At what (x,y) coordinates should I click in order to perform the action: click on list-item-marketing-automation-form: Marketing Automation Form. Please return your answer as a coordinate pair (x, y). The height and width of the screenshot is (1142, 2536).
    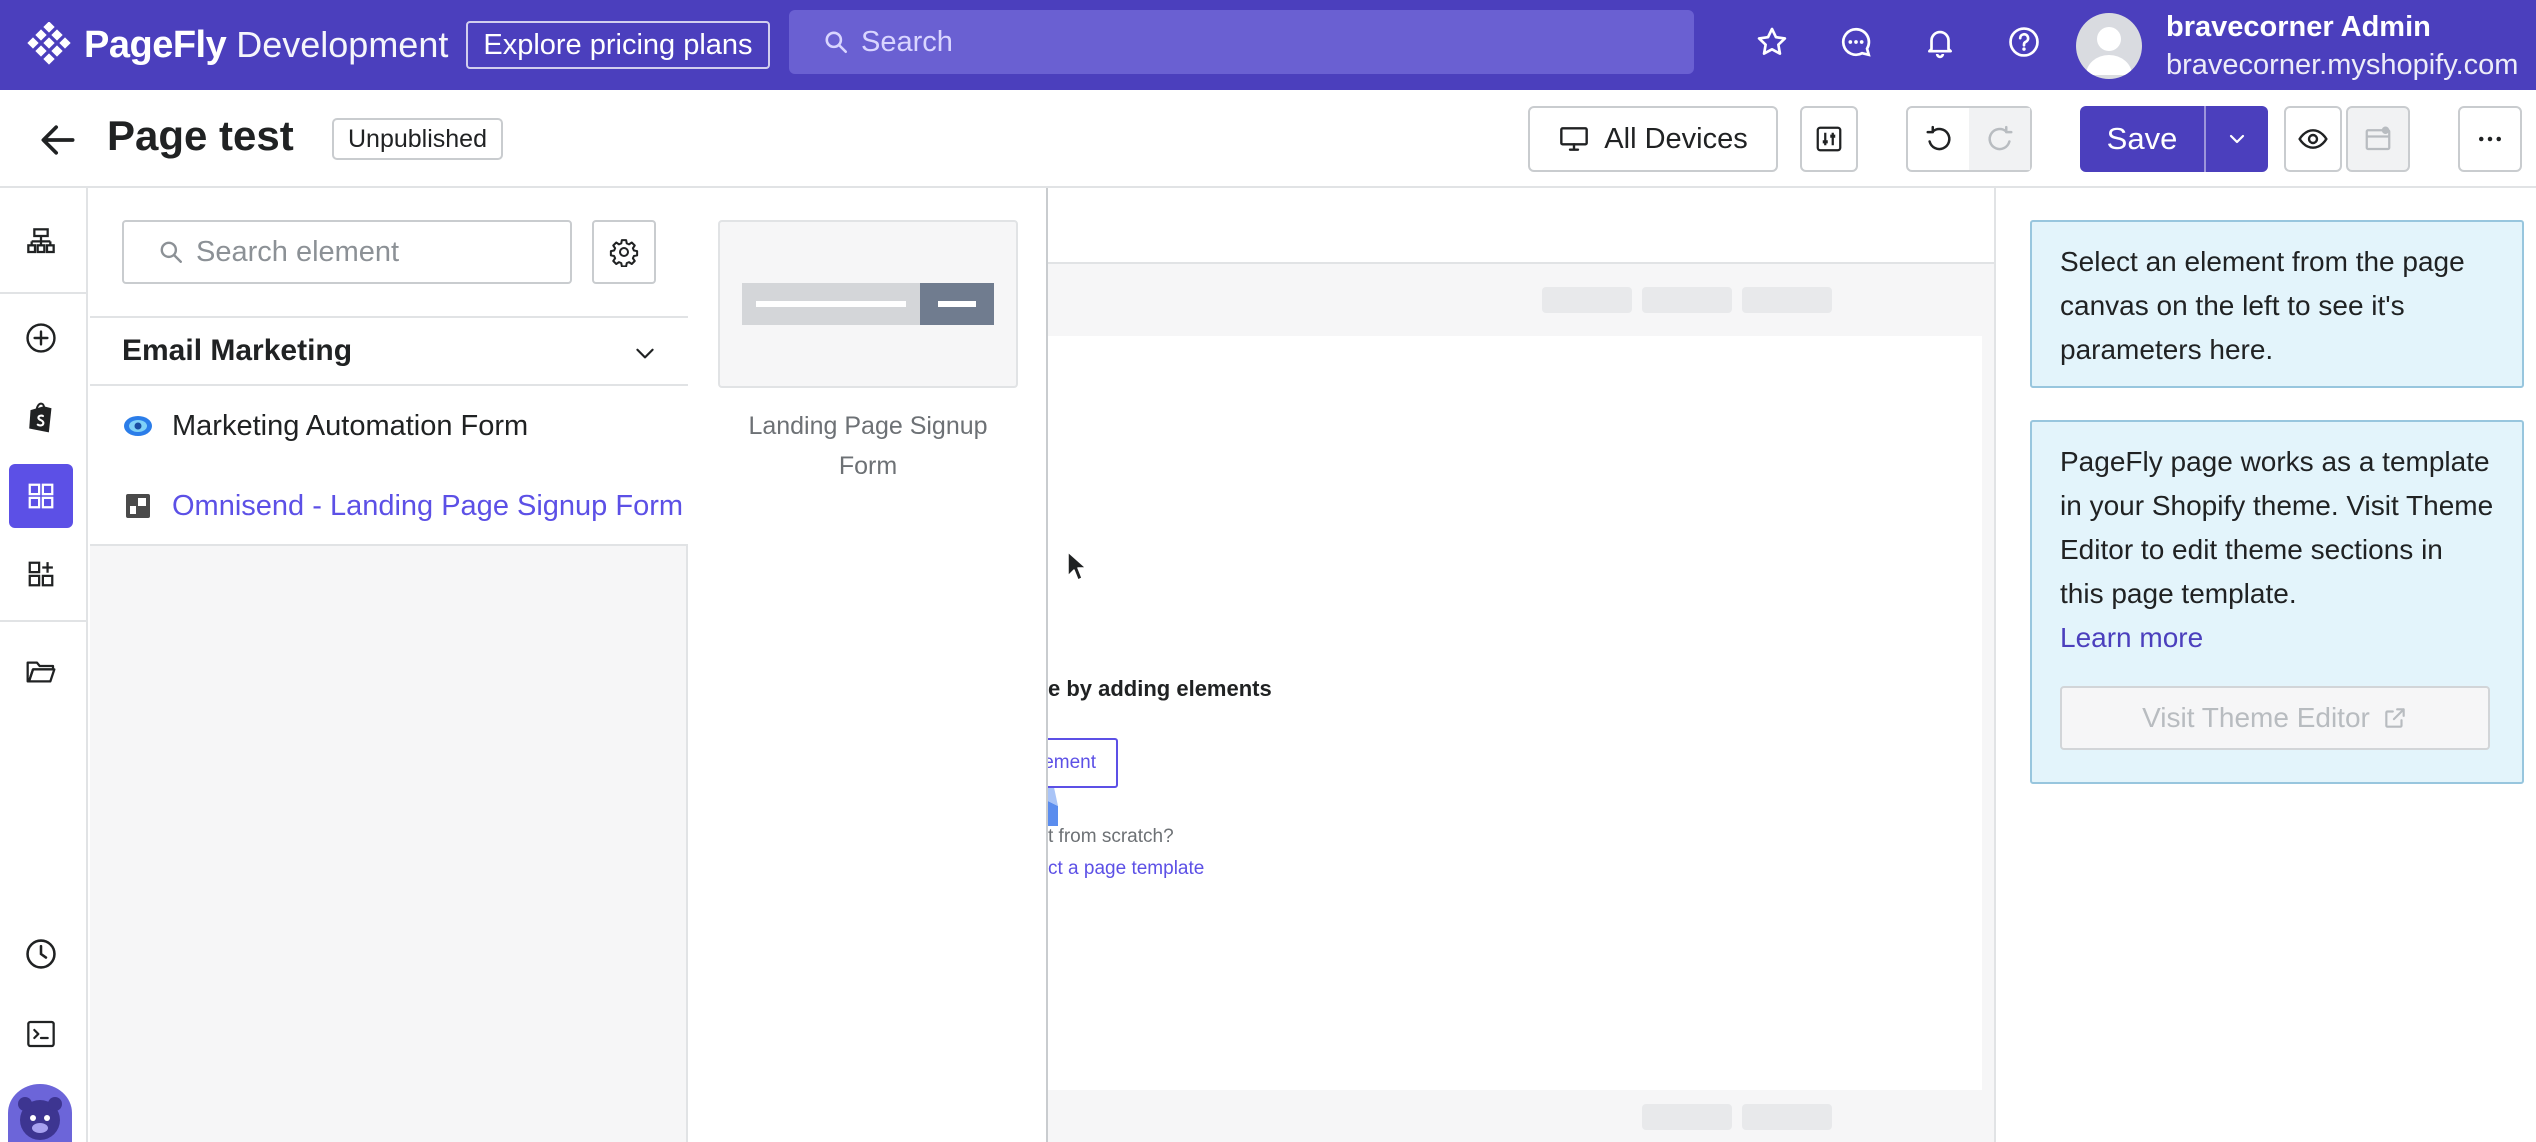
    Looking at the image, I should click on (389, 426).